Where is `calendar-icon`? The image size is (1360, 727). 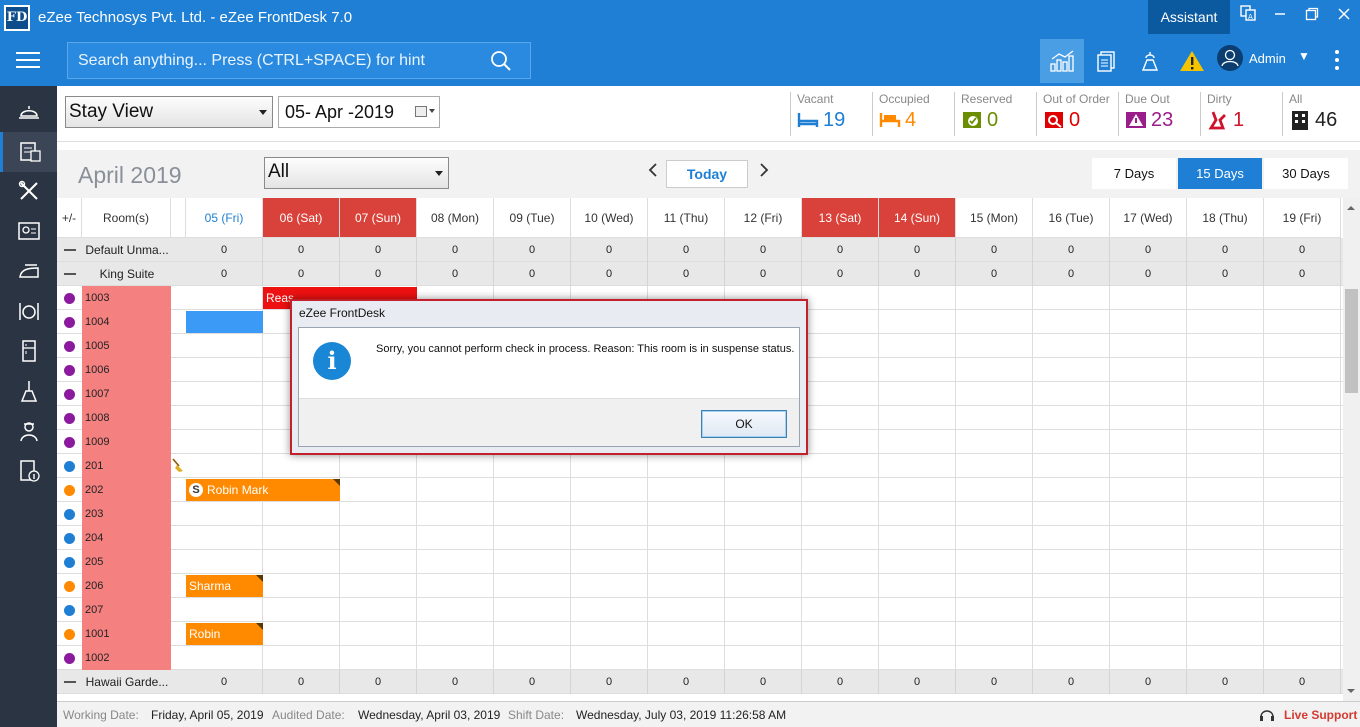 calendar-icon is located at coordinates (421, 111).